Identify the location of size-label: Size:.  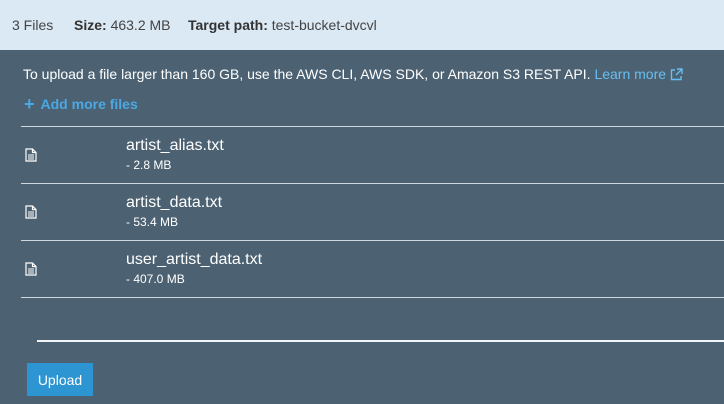
(90, 25).